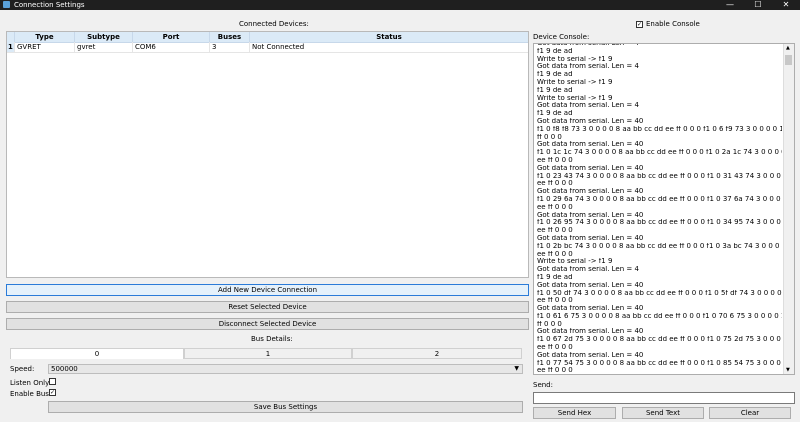 The height and width of the screenshot is (422, 800). What do you see at coordinates (97, 353) in the screenshot?
I see `tab-bus-0: 0` at bounding box center [97, 353].